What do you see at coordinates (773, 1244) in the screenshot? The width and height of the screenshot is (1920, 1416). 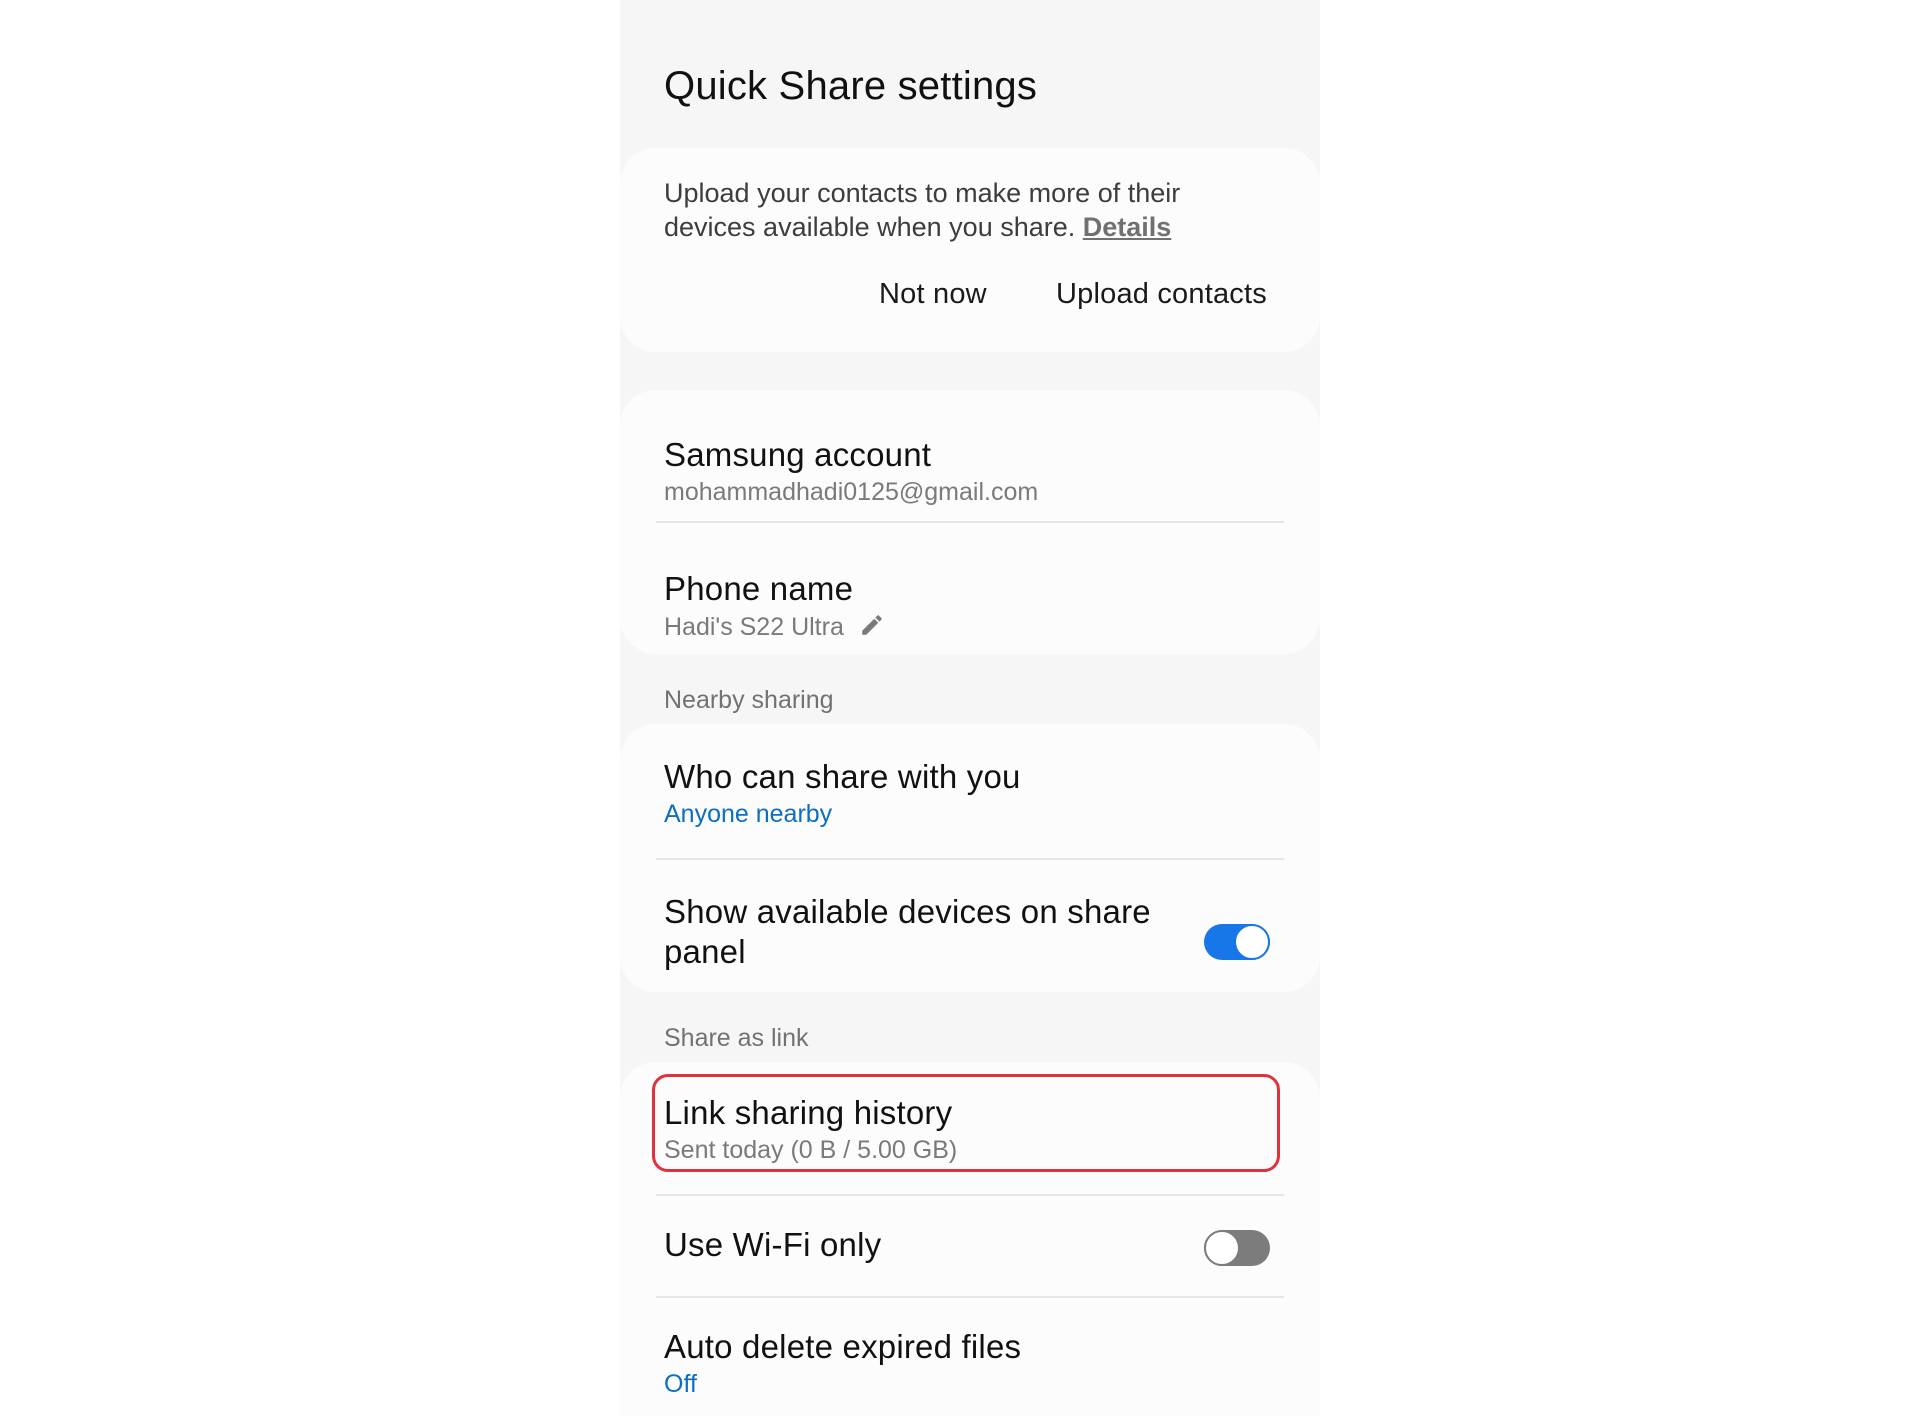 I see `wifi-only-title: Use Wi-Fi only` at bounding box center [773, 1244].